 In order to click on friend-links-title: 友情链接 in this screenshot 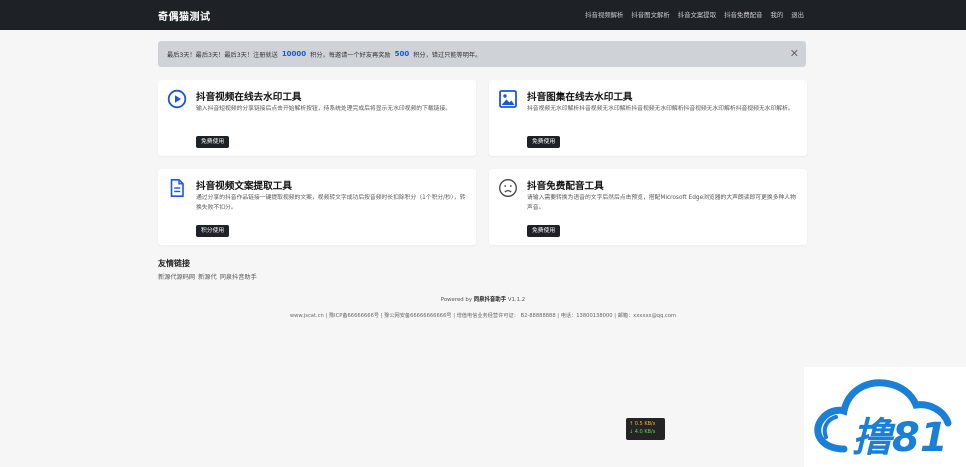, I will do `click(174, 263)`.